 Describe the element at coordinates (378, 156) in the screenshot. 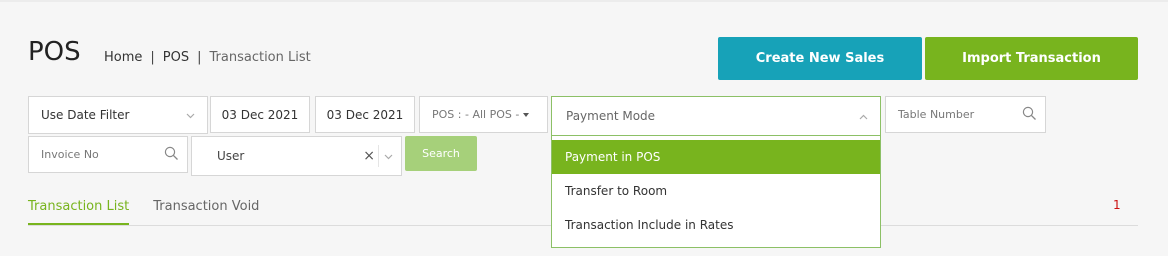

I see `select-divider` at that location.